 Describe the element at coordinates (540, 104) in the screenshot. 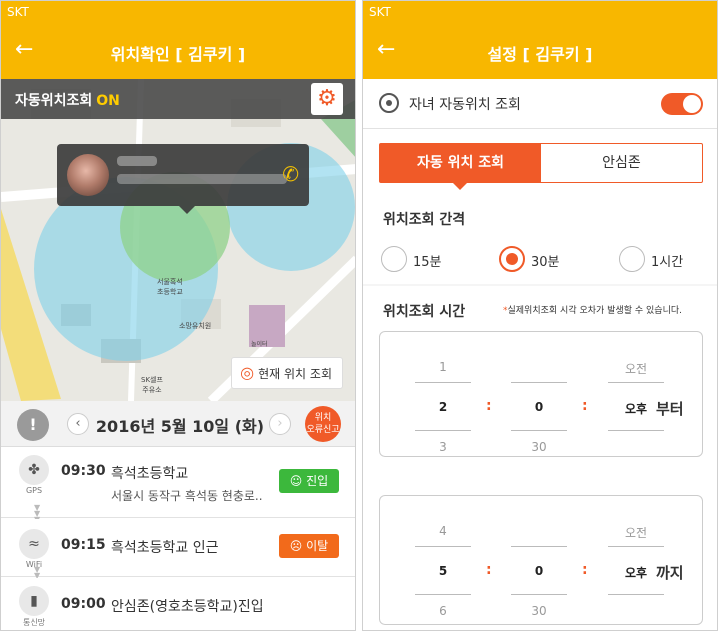

I see `auto-location-toggle-row: 자녀 자동위치 조회` at that location.